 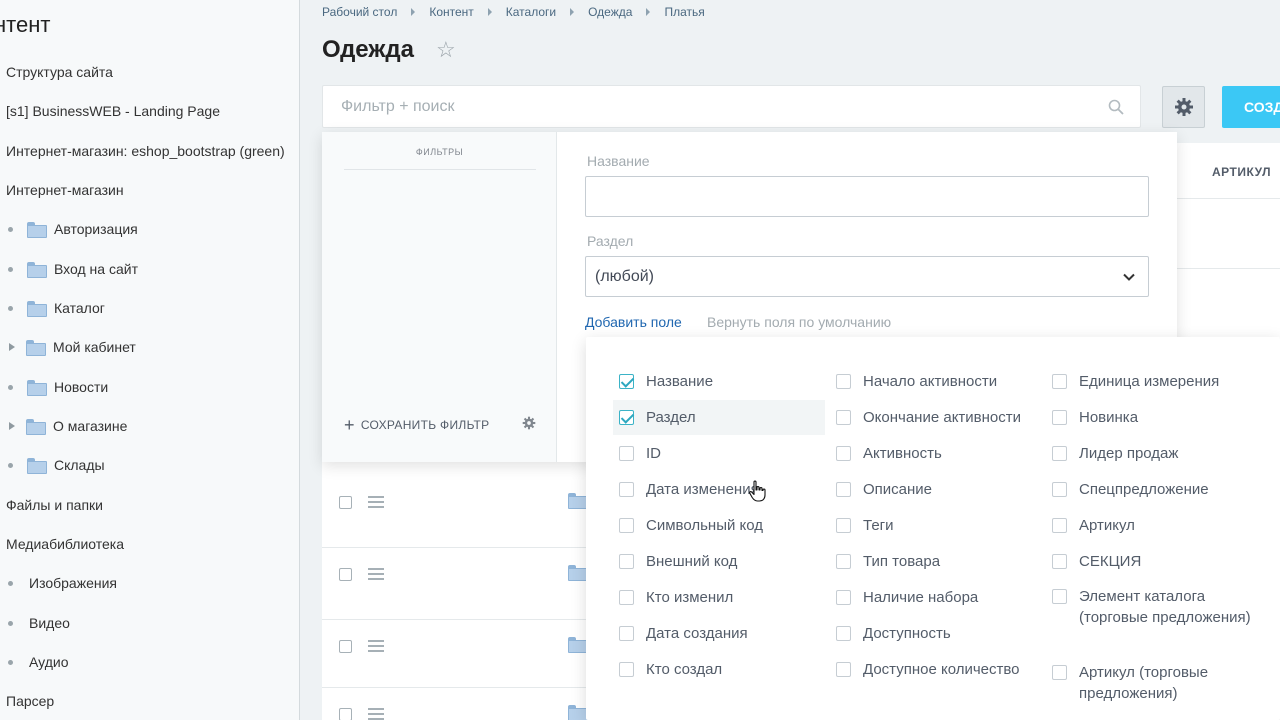 What do you see at coordinates (56, 308) in the screenshot?
I see `sidebar-item: Каталог` at bounding box center [56, 308].